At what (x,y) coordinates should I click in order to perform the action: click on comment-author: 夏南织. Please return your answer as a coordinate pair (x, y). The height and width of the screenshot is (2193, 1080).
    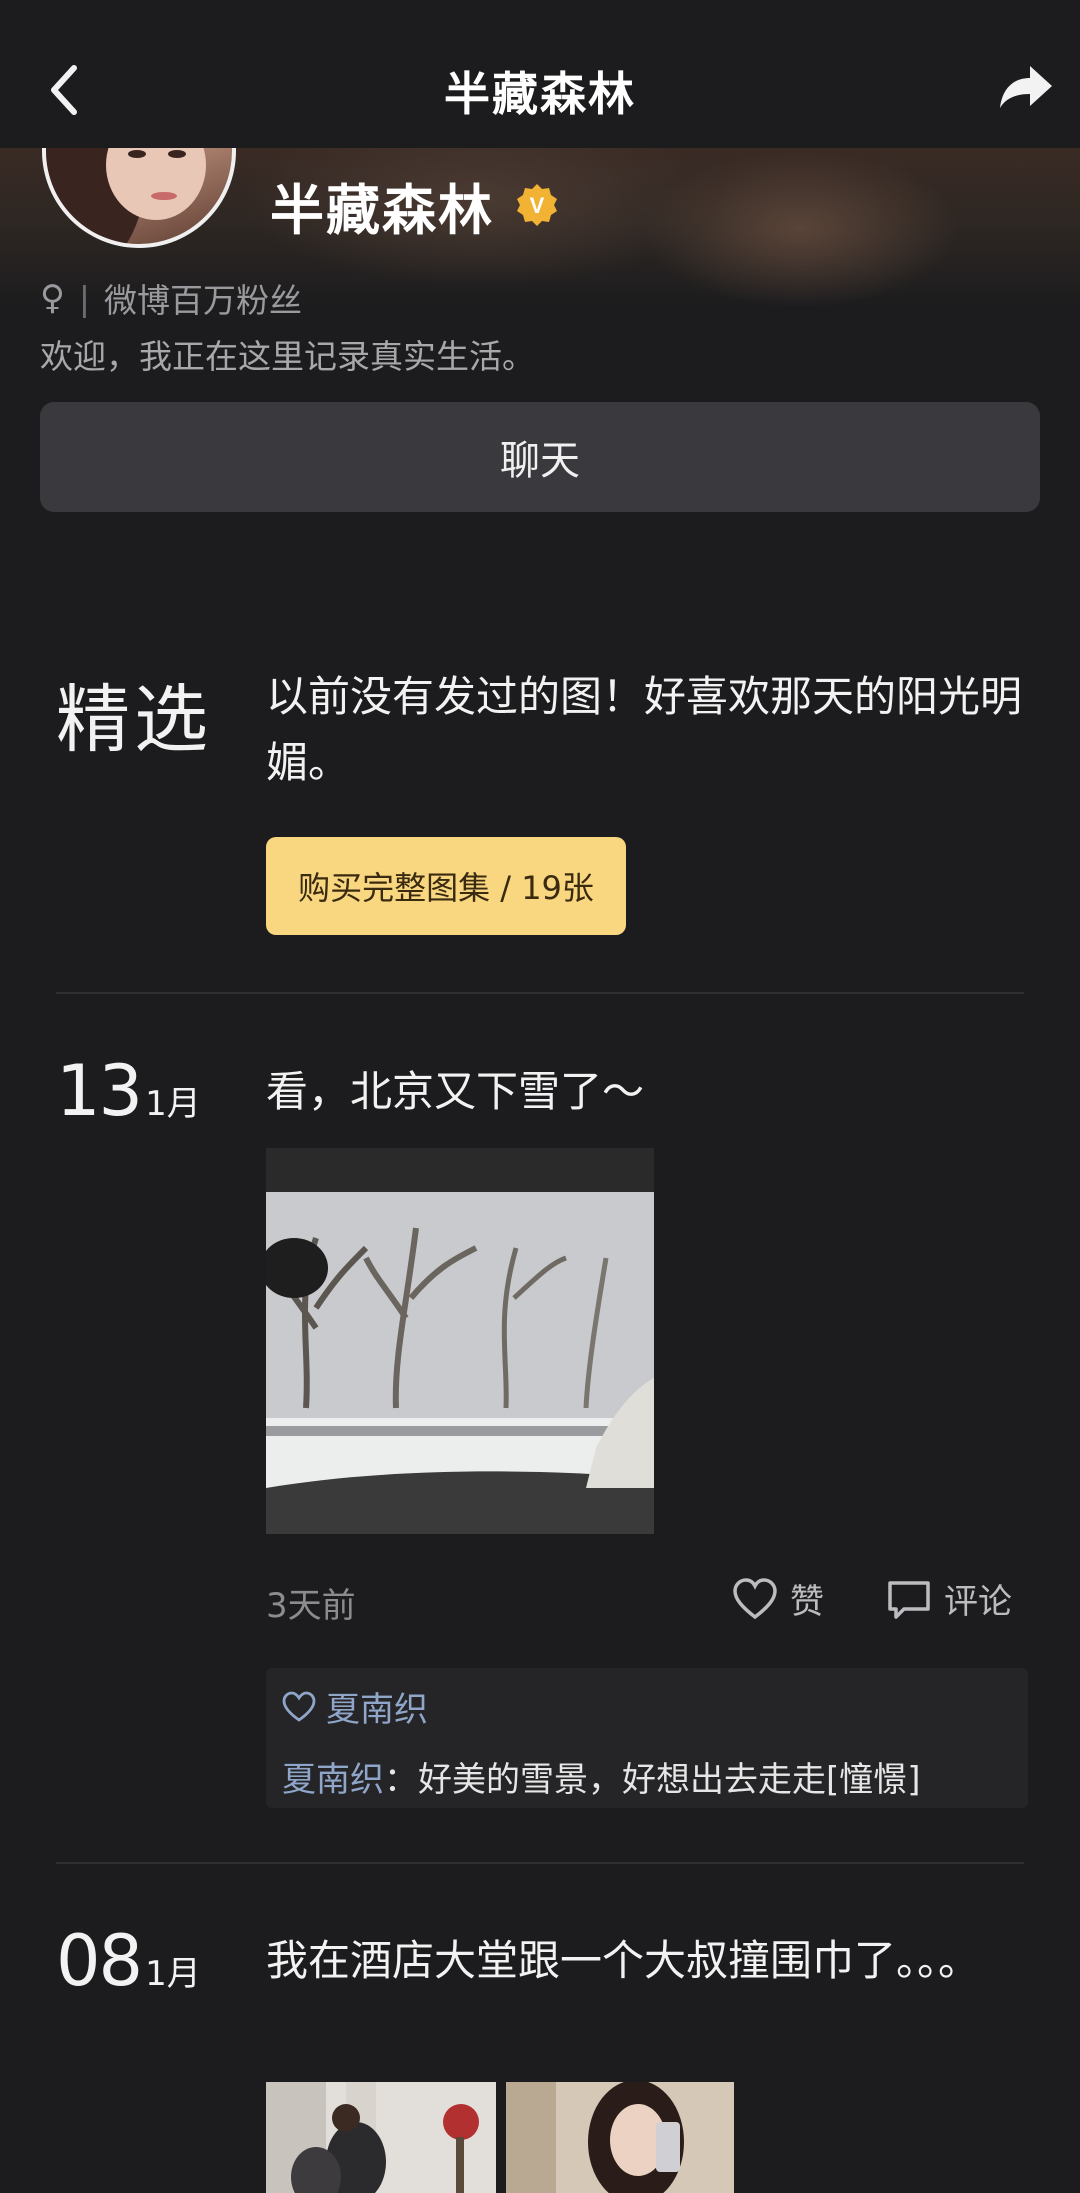
    Looking at the image, I should click on (333, 1780).